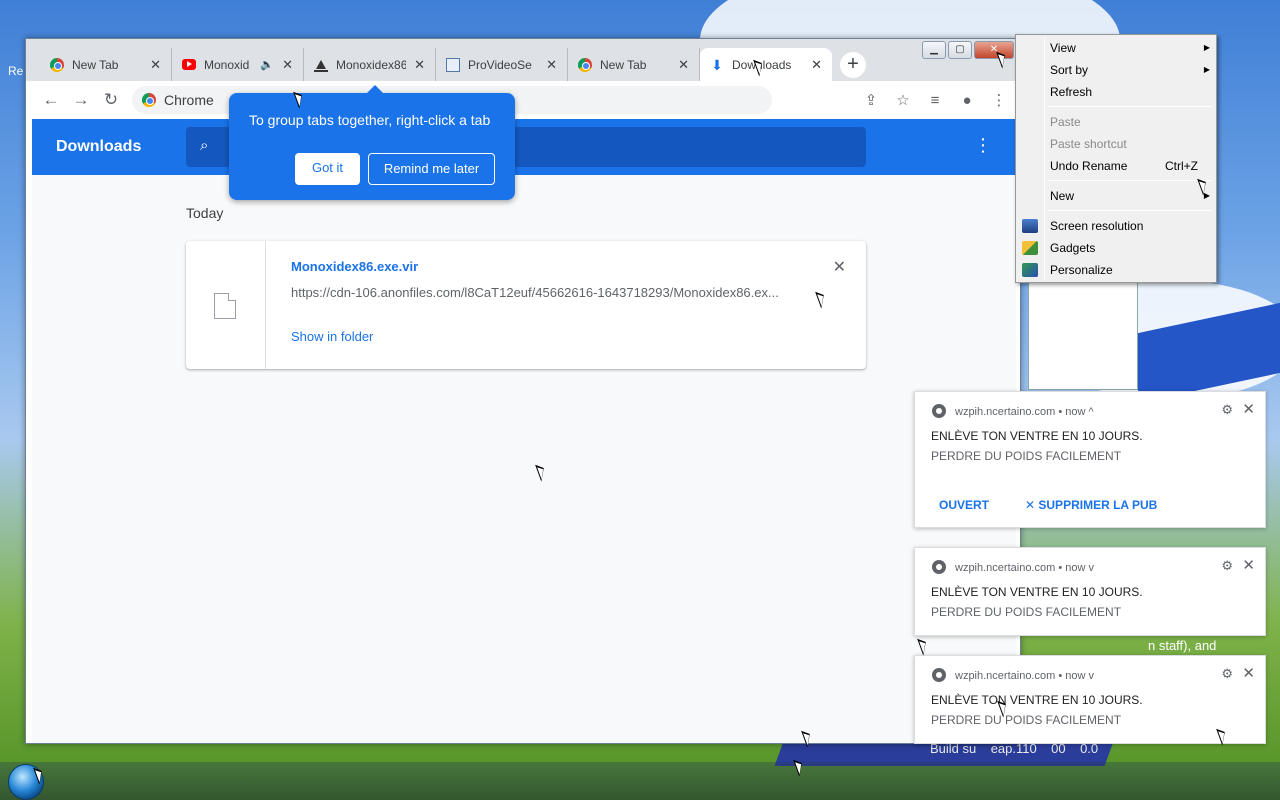 The height and width of the screenshot is (800, 1280). I want to click on tab-monoxidex86: Monoxidex86 ✕, so click(370, 64).